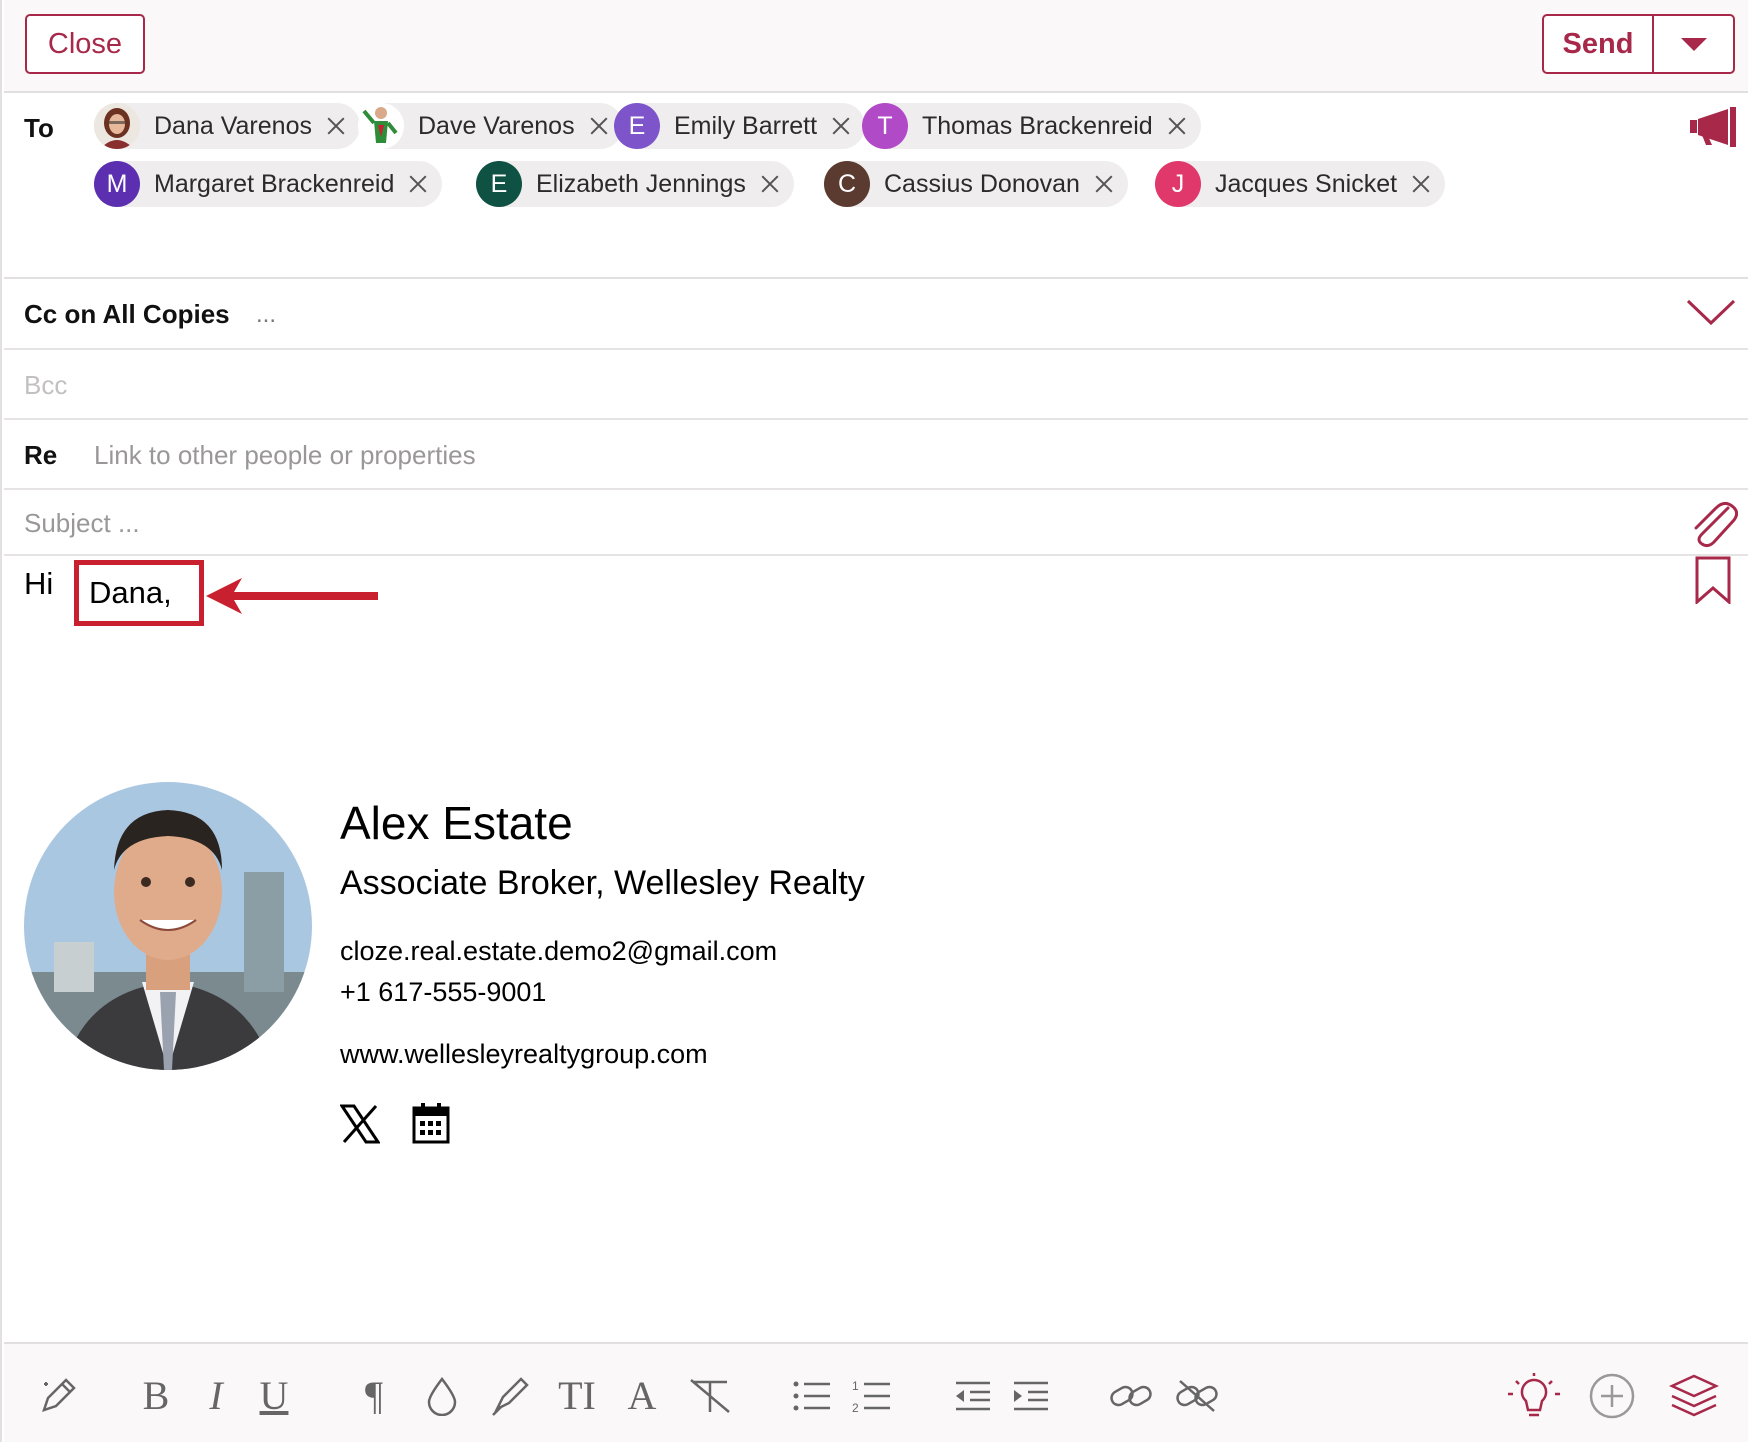 This screenshot has width=1748, height=1442. I want to click on recipient-name: Cassius Donovan, so click(982, 183).